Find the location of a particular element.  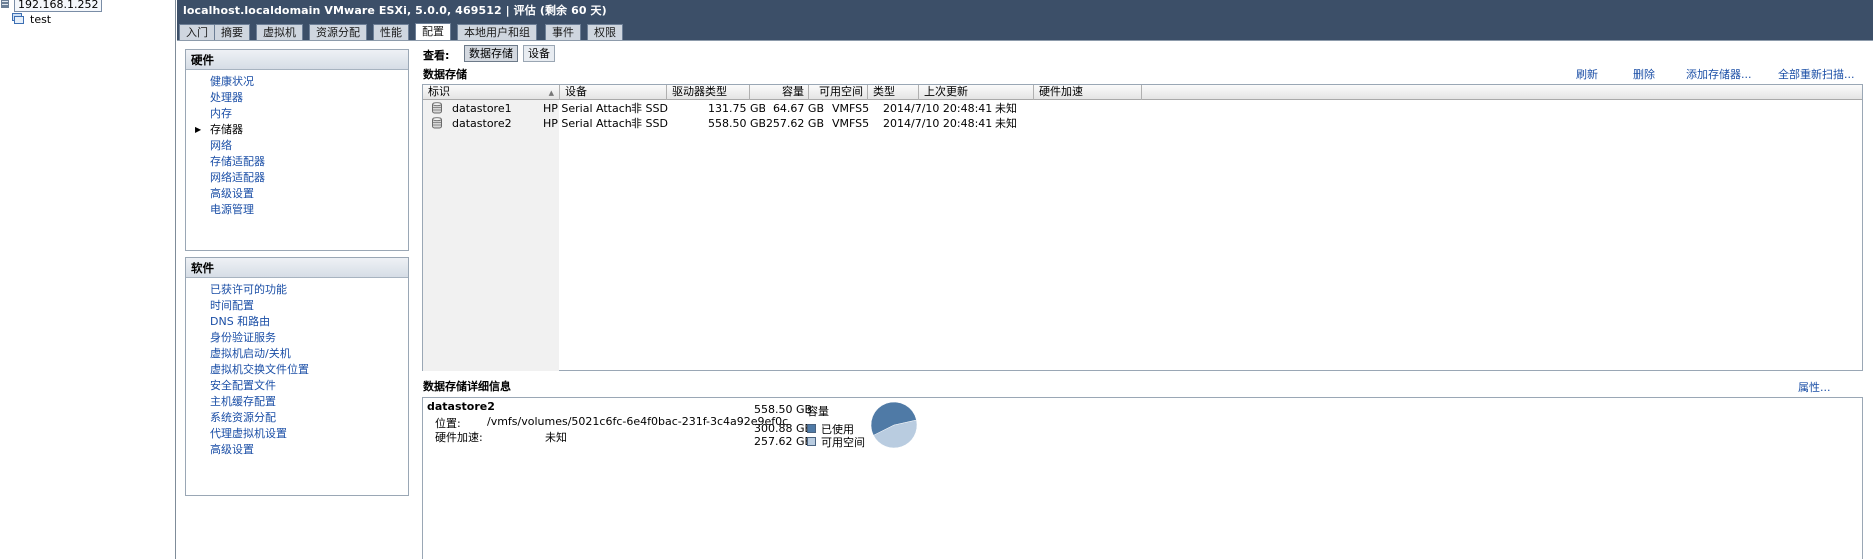

sw-item-authentication: 身份验证服务 is located at coordinates (243, 338).